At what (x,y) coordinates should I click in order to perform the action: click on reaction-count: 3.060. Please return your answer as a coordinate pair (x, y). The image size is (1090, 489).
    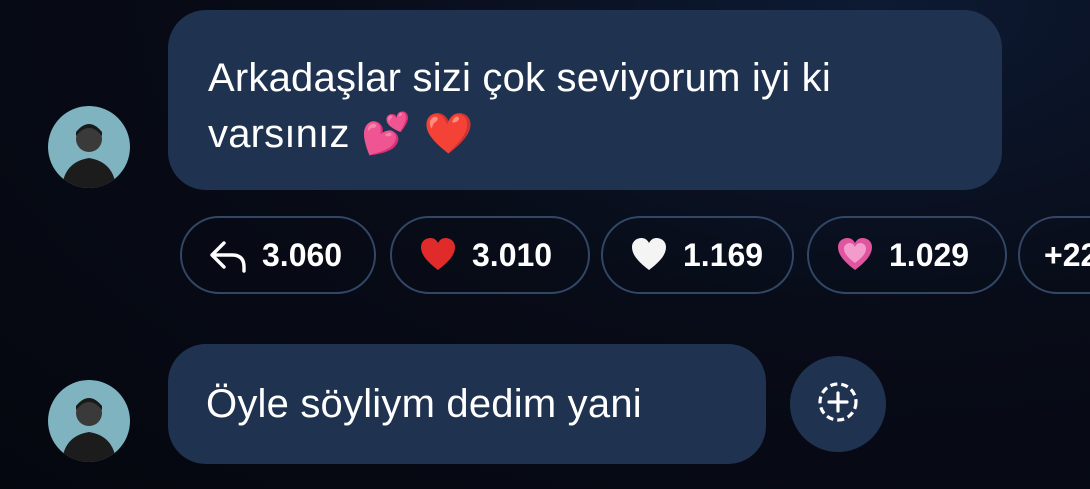
    Looking at the image, I should click on (302, 254).